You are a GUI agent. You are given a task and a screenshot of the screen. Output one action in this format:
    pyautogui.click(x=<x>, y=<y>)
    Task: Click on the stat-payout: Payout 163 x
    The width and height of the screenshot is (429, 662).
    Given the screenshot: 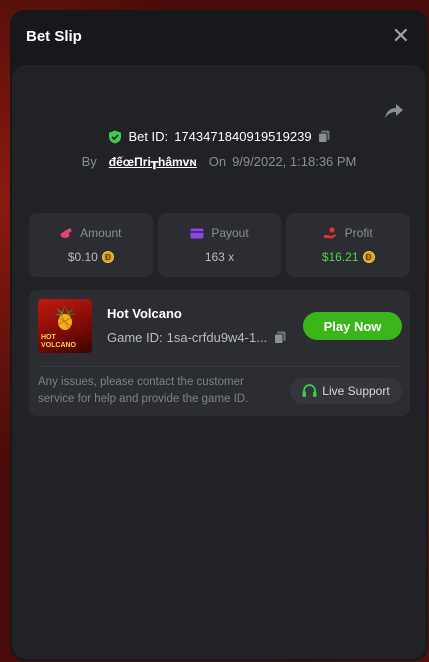 What is the action you would take?
    pyautogui.click(x=219, y=245)
    